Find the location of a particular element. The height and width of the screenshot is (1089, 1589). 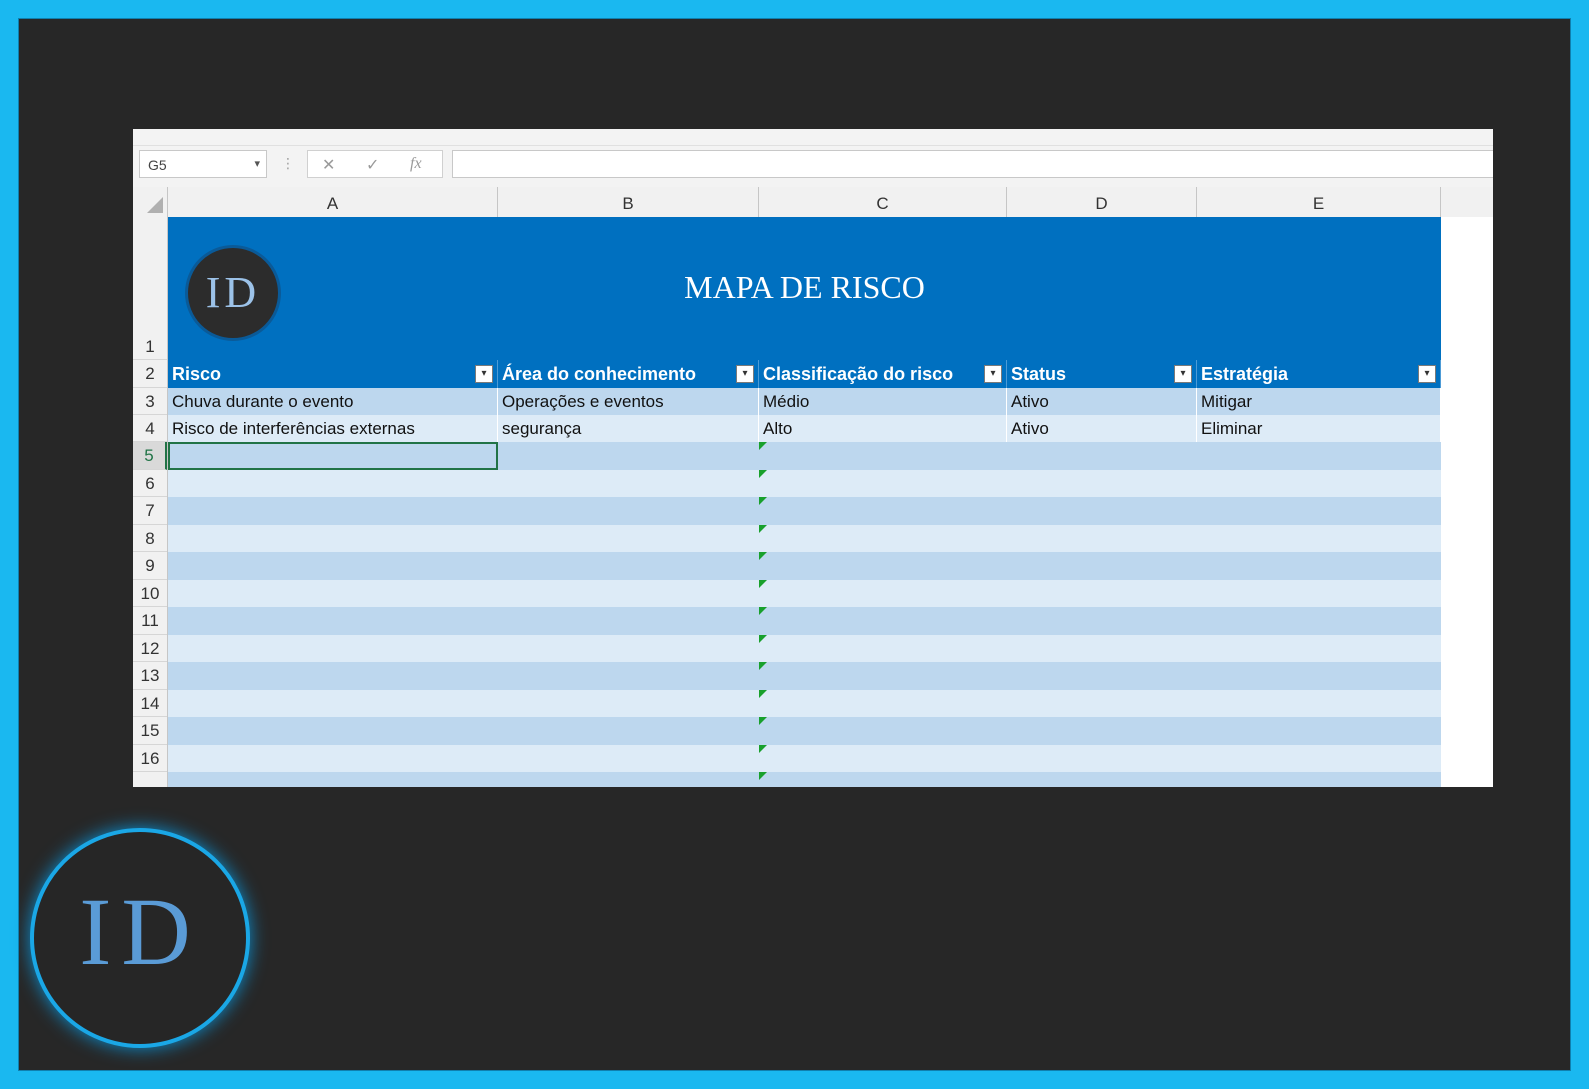

row-header-9: 9 is located at coordinates (150, 566).